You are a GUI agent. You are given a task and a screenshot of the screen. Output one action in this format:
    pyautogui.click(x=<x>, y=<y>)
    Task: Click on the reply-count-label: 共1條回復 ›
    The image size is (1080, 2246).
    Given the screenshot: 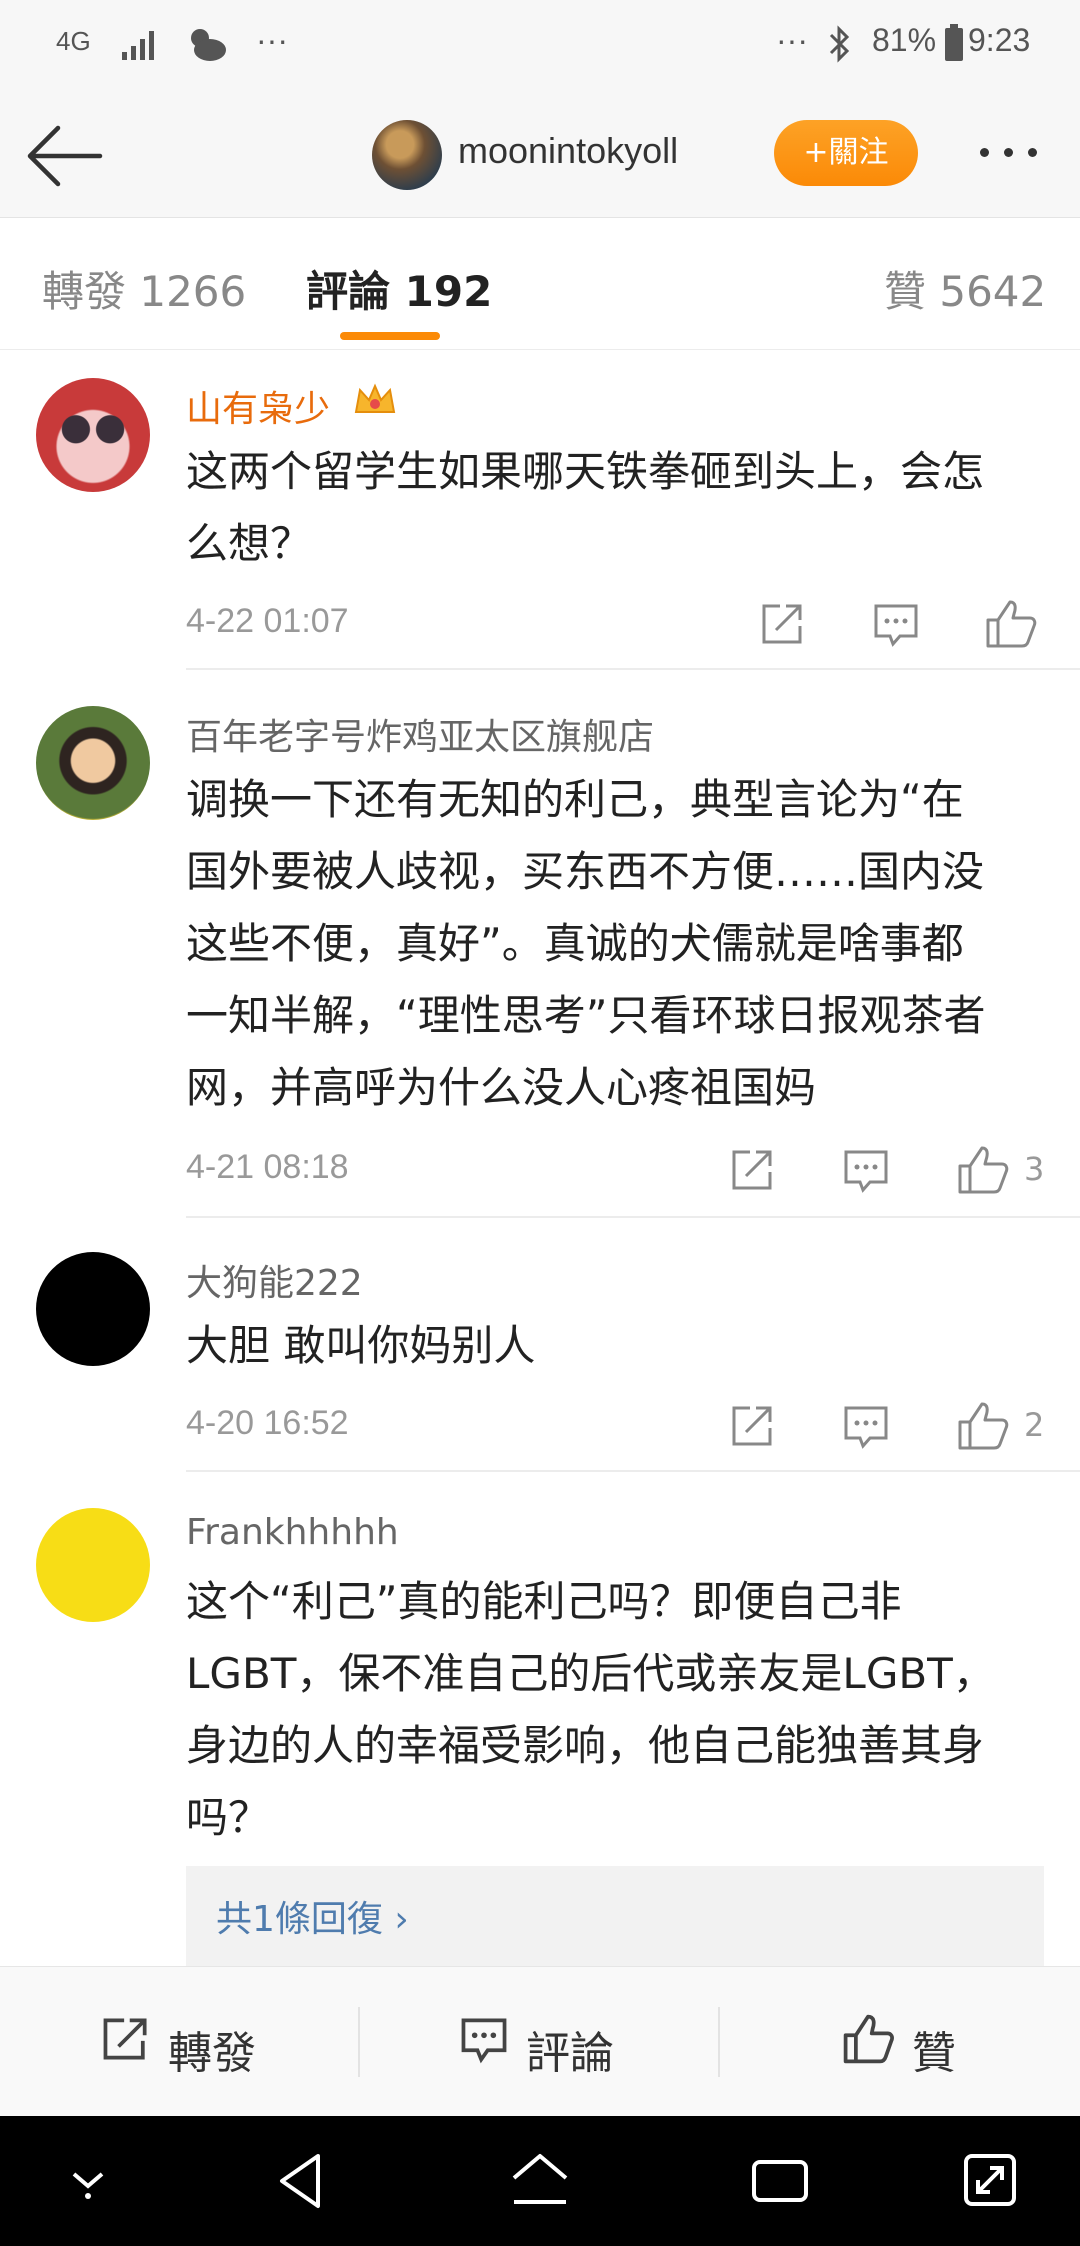 What is the action you would take?
    pyautogui.click(x=312, y=1919)
    